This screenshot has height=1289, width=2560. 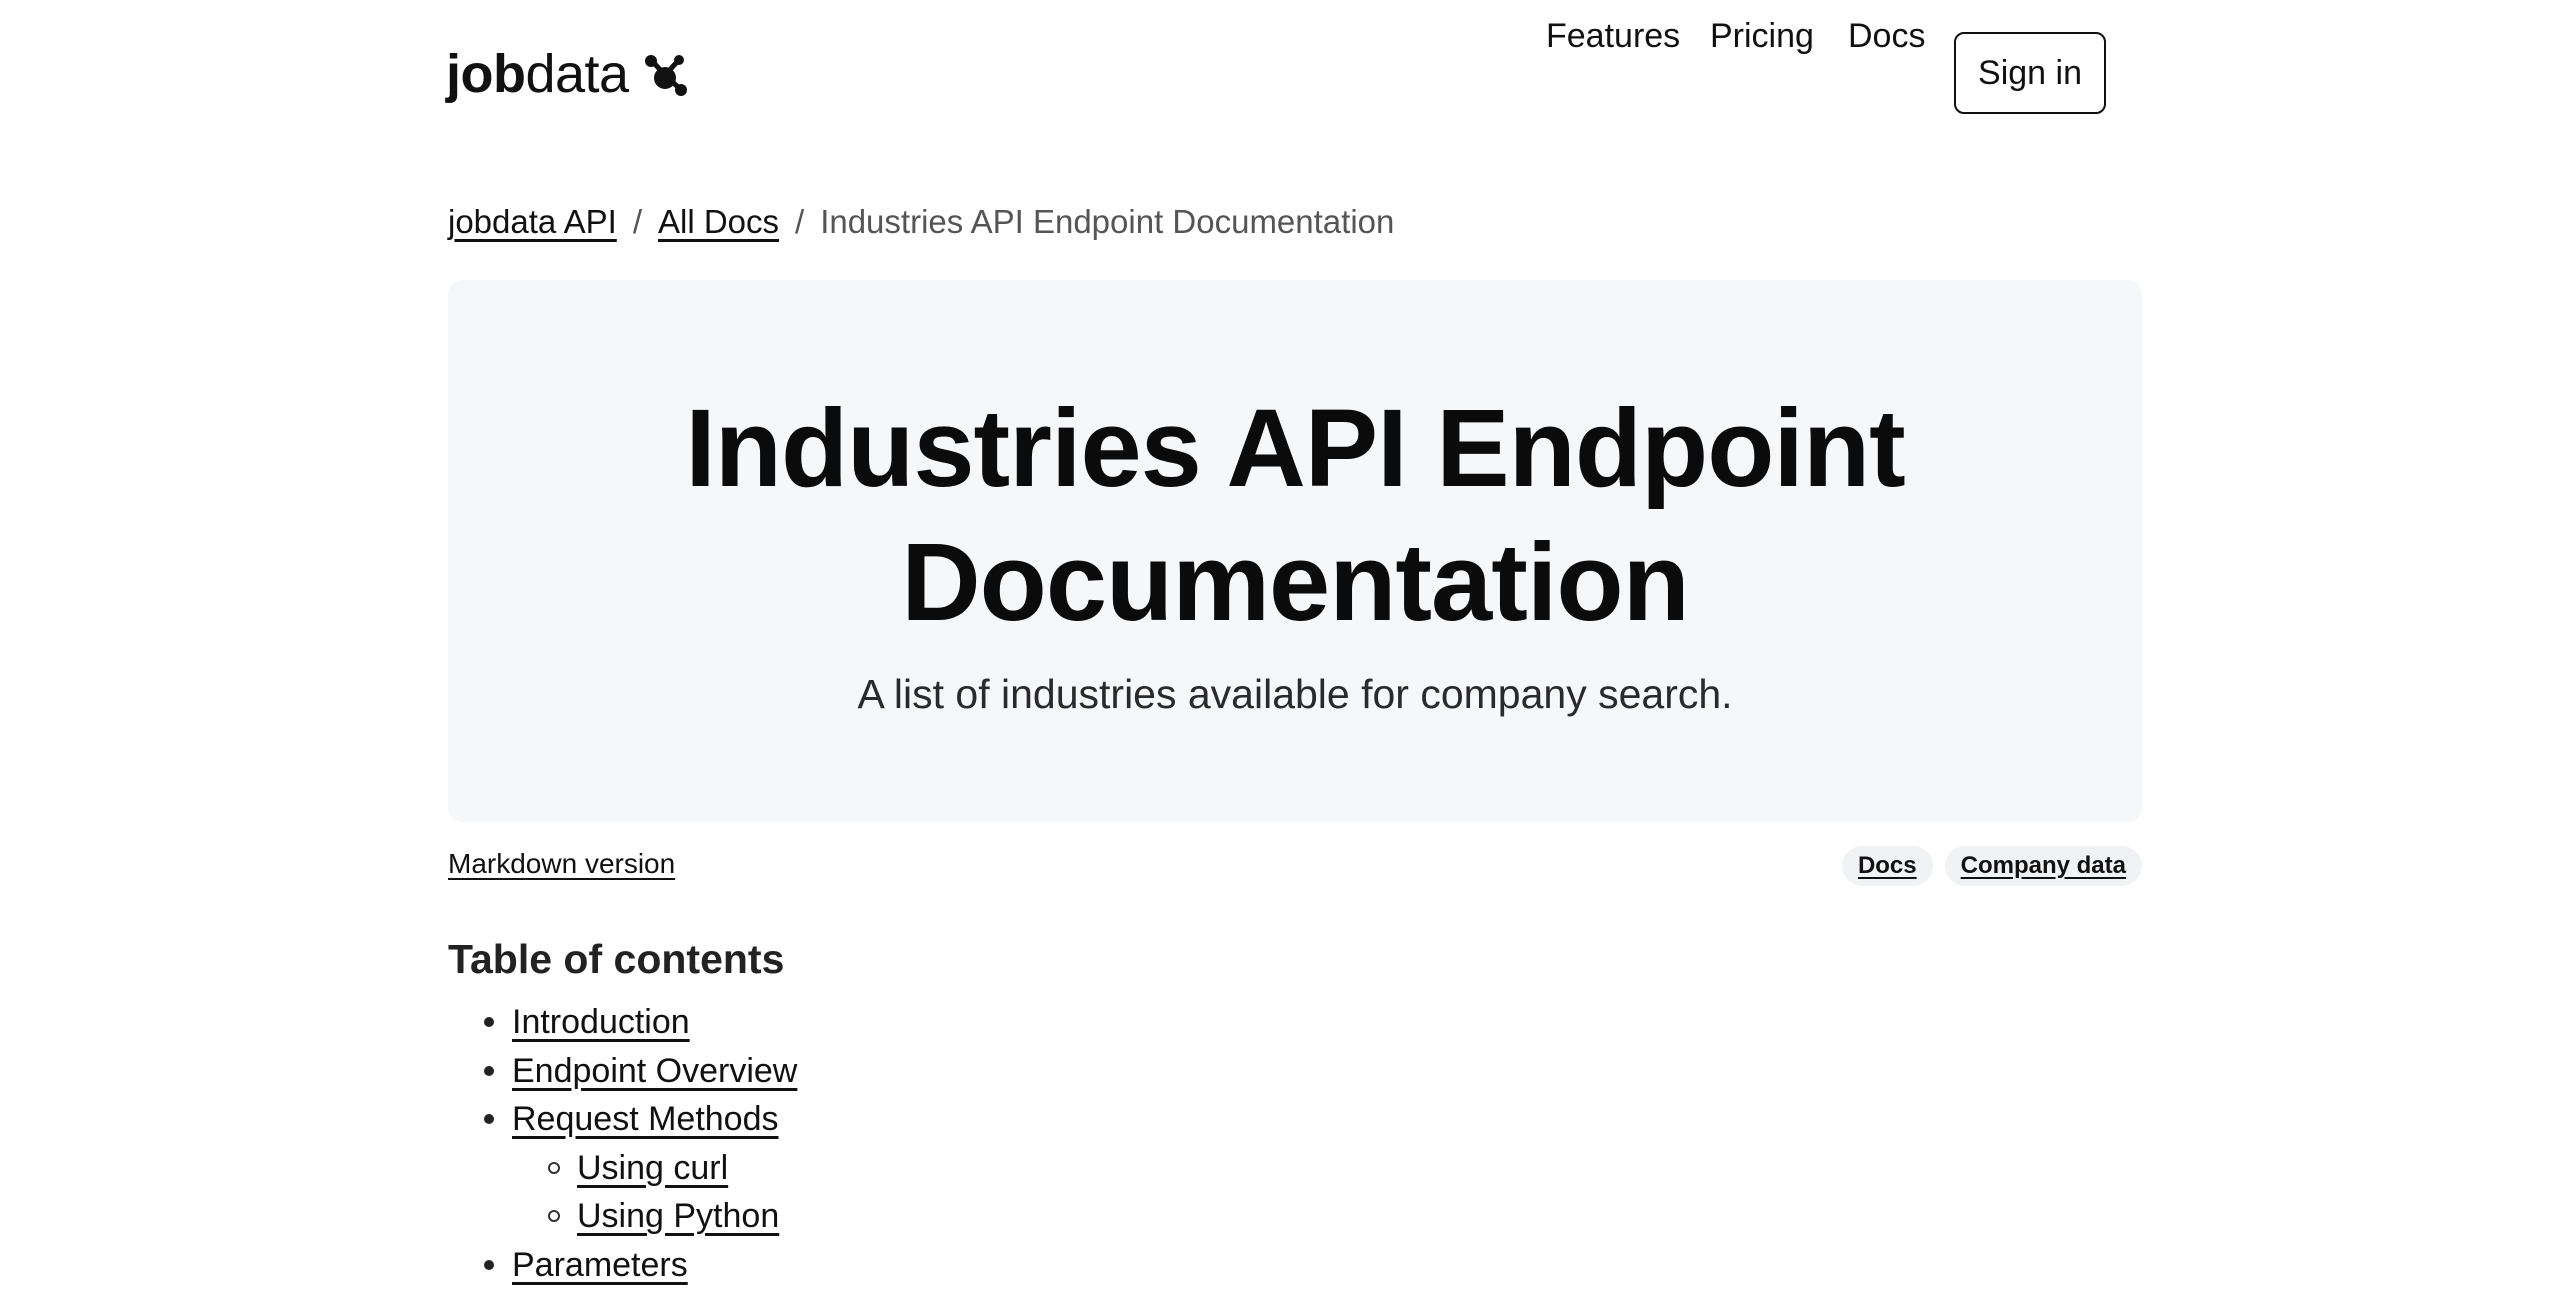 I want to click on nav-features-link: Features, so click(x=1613, y=36).